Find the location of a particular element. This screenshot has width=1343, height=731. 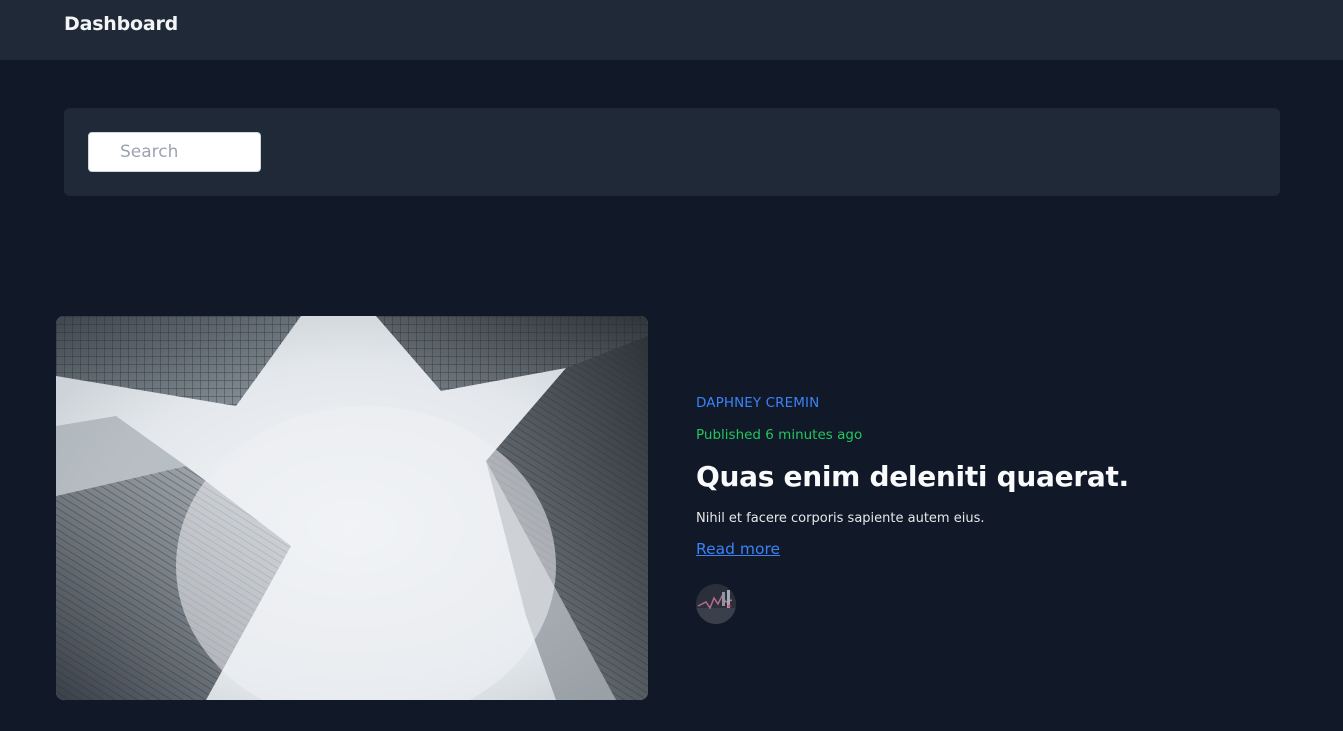

avatar-image is located at coordinates (716, 604).